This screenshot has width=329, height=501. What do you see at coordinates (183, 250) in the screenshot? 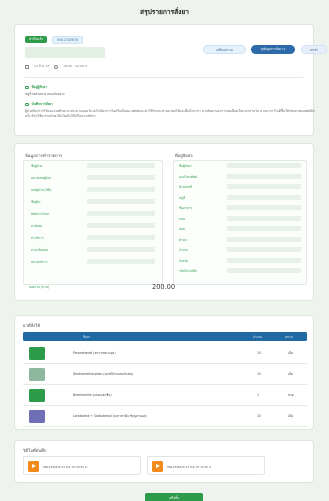
I see `address-field-label: อำเภอ` at bounding box center [183, 250].